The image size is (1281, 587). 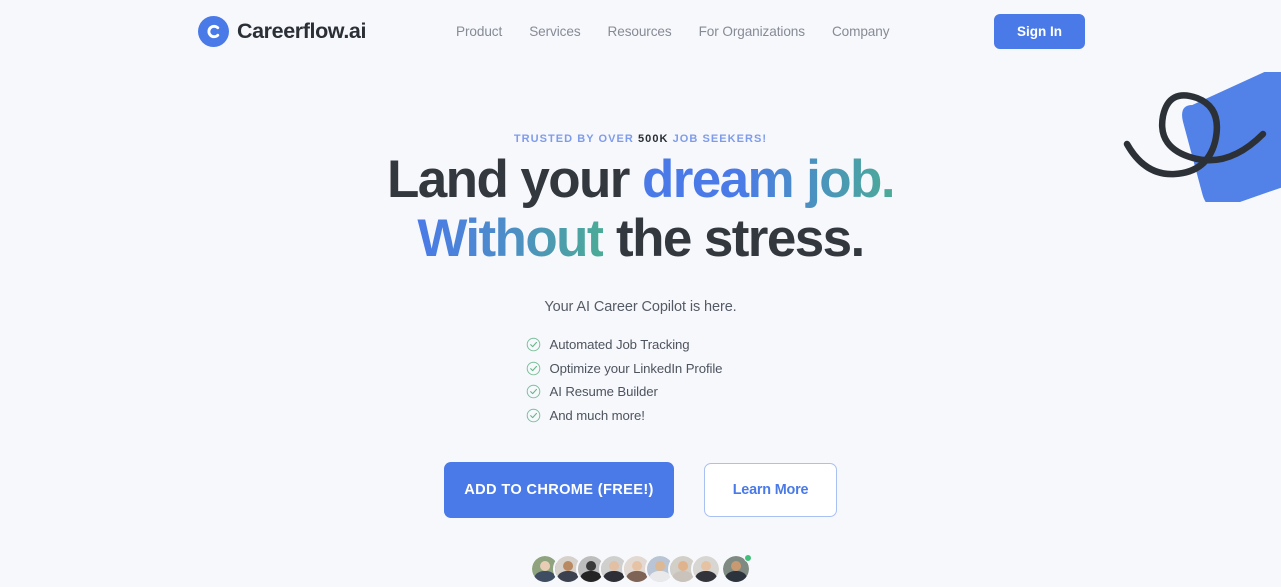 What do you see at coordinates (554, 31) in the screenshot?
I see `nav-item-services: Services` at bounding box center [554, 31].